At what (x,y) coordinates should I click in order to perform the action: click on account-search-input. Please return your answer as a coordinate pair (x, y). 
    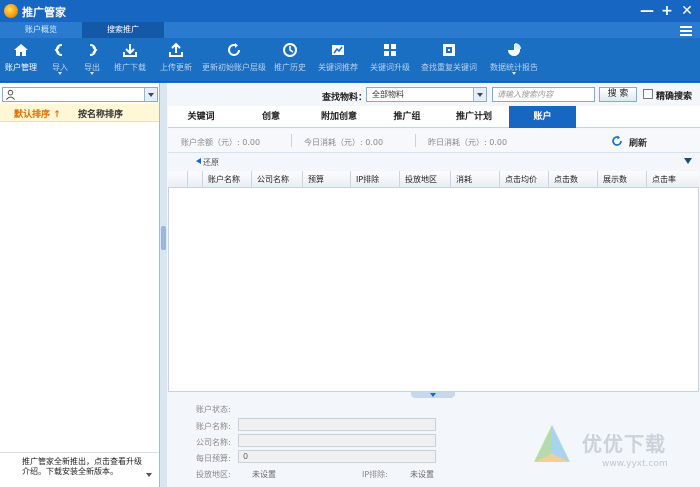
    Looking at the image, I should click on (80, 94).